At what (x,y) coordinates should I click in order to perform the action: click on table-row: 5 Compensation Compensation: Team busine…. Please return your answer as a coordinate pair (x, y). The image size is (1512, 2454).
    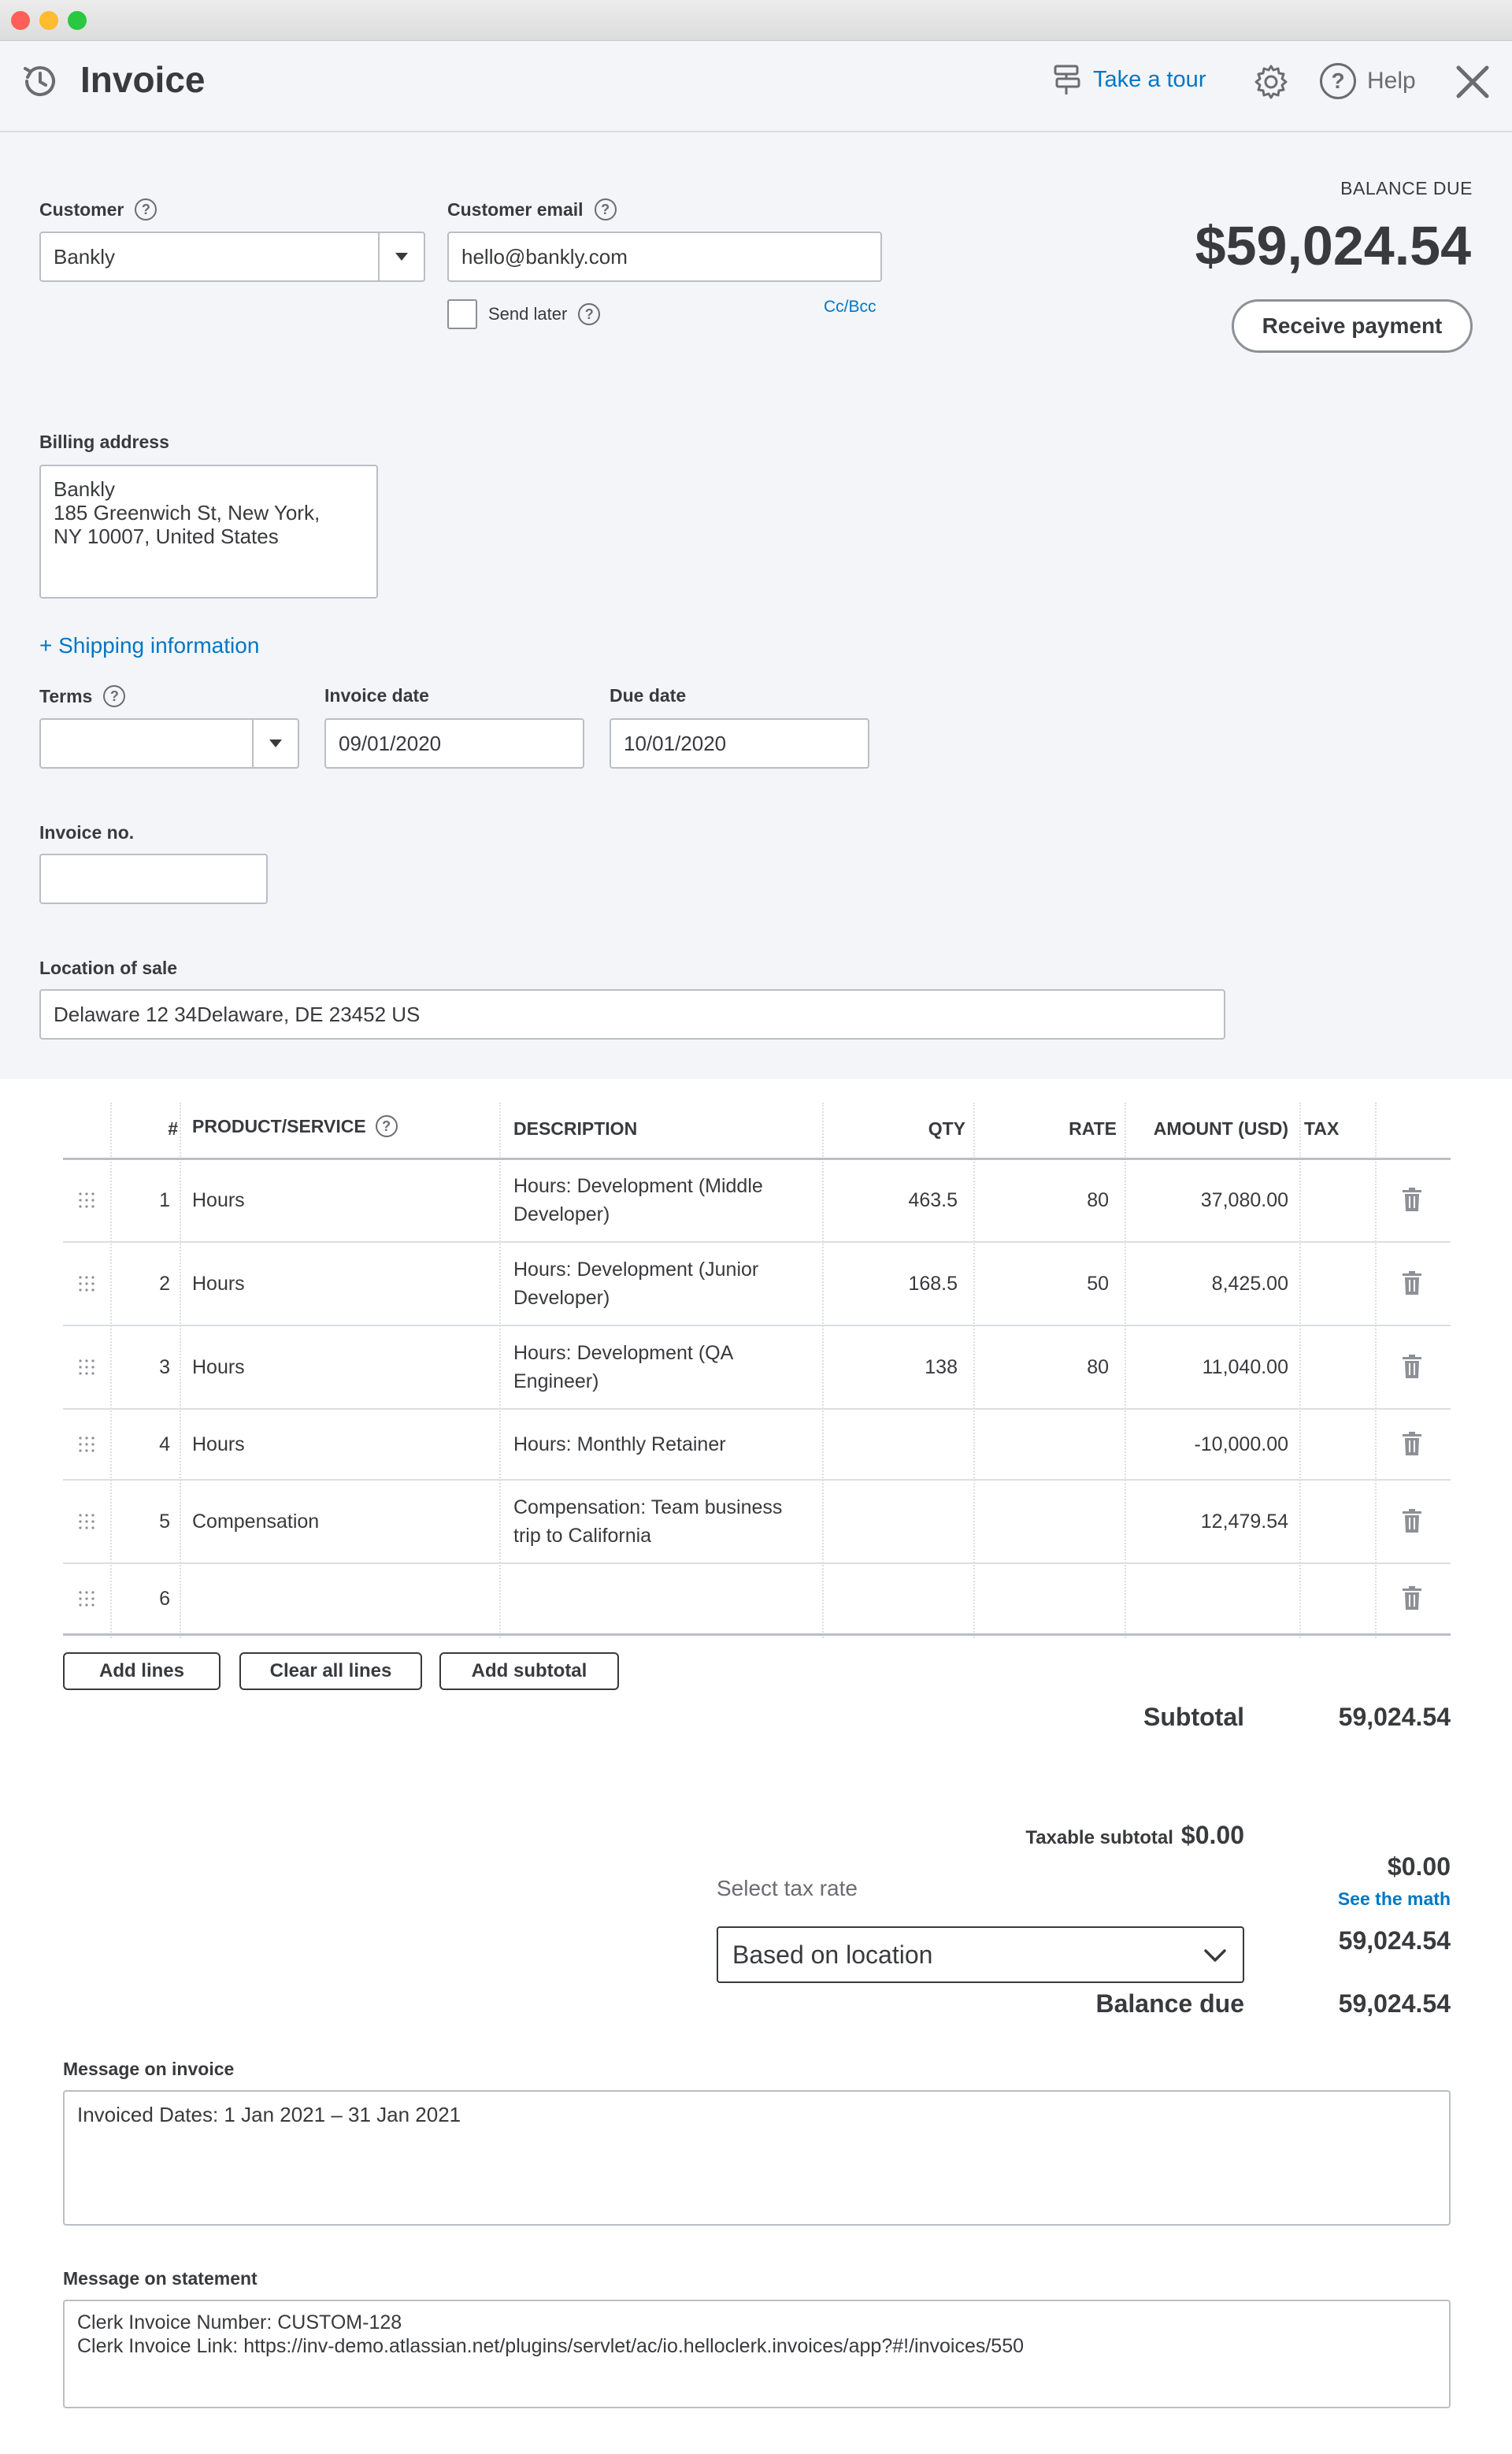
    Looking at the image, I should click on (757, 1521).